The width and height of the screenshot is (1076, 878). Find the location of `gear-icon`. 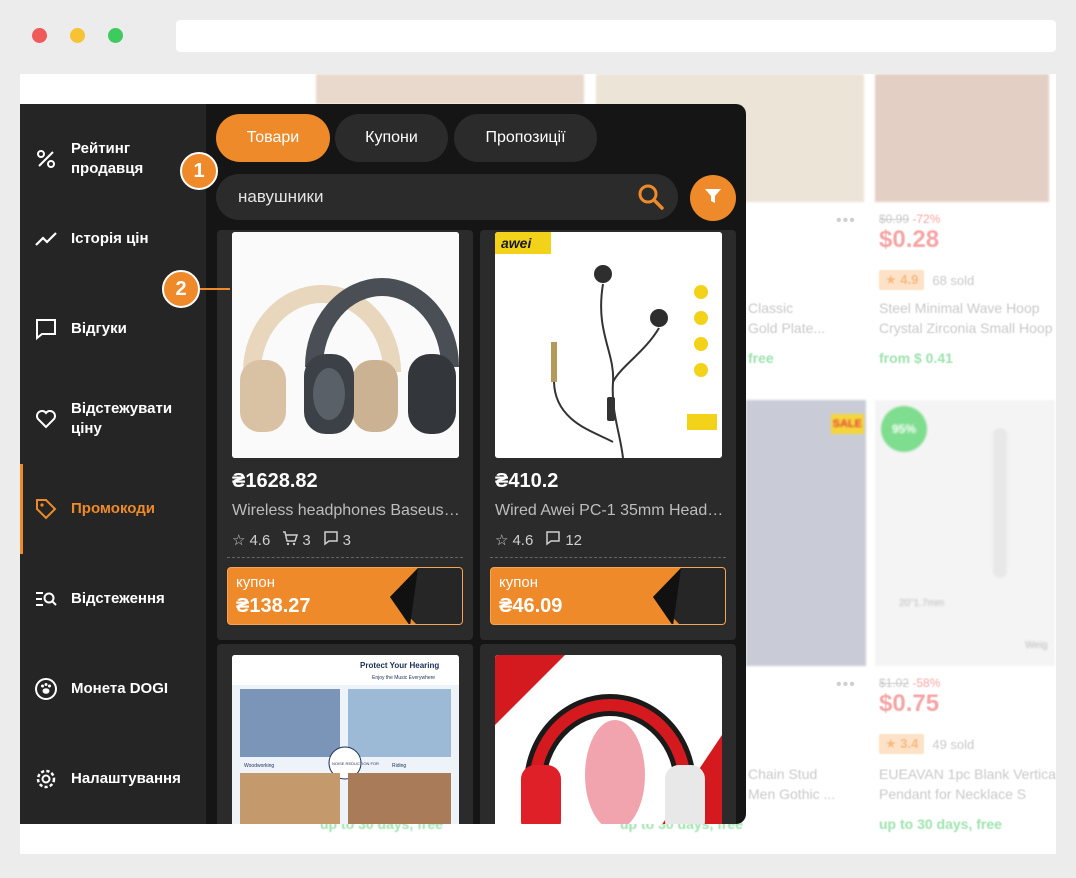

gear-icon is located at coordinates (46, 779).